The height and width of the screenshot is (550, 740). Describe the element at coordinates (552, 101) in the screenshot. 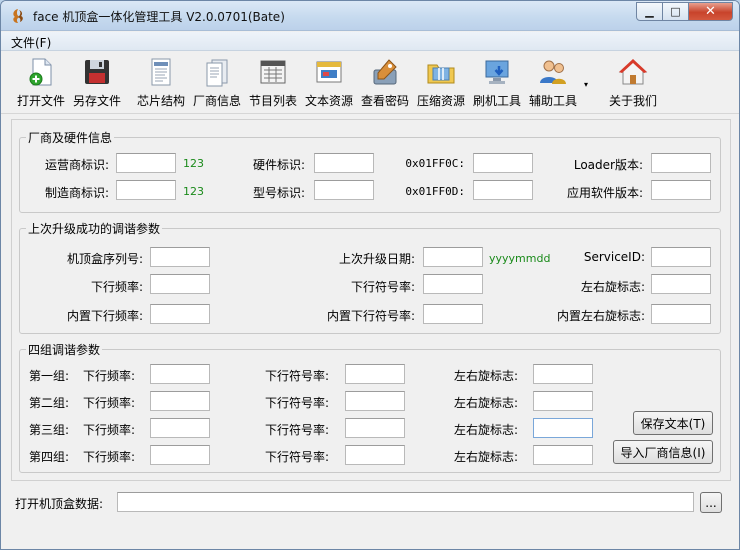

I see `aux-tool-label: 辅助工具` at that location.